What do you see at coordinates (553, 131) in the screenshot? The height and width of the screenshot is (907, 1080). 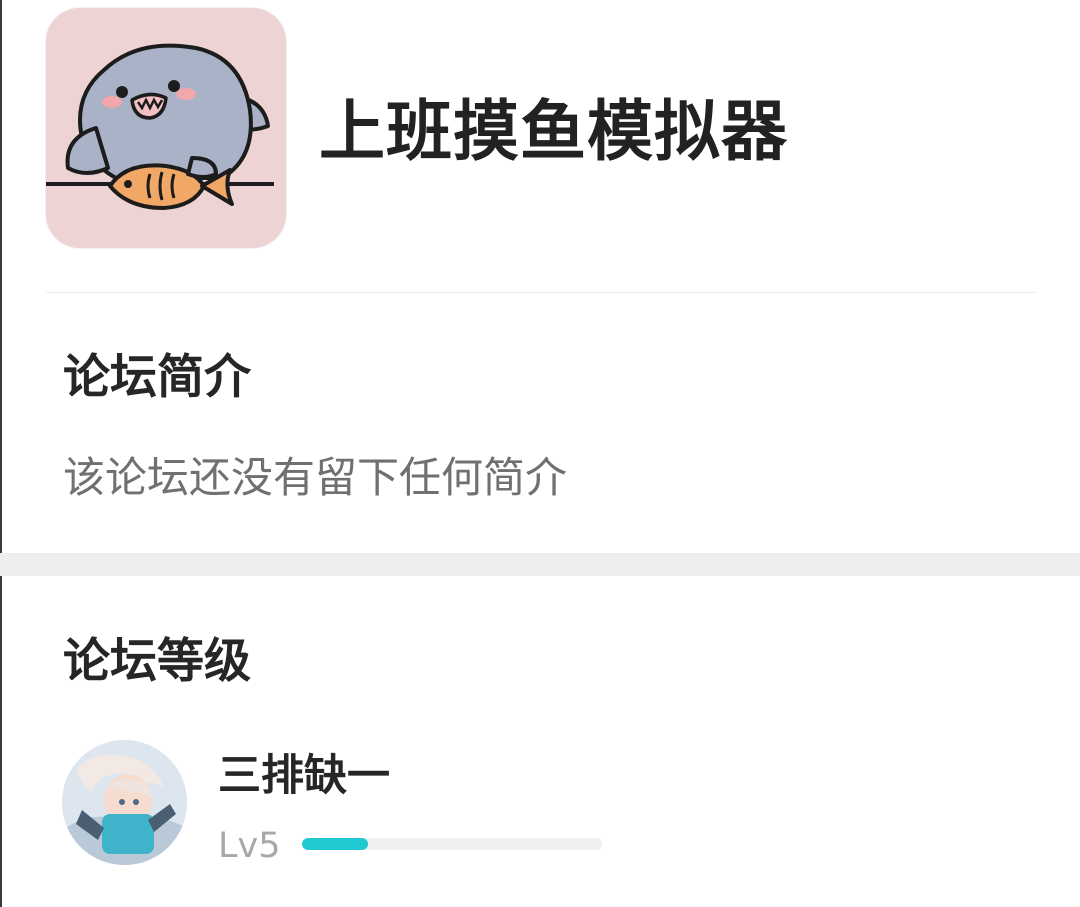 I see `forum-title: 上班摸鱼模拟器` at bounding box center [553, 131].